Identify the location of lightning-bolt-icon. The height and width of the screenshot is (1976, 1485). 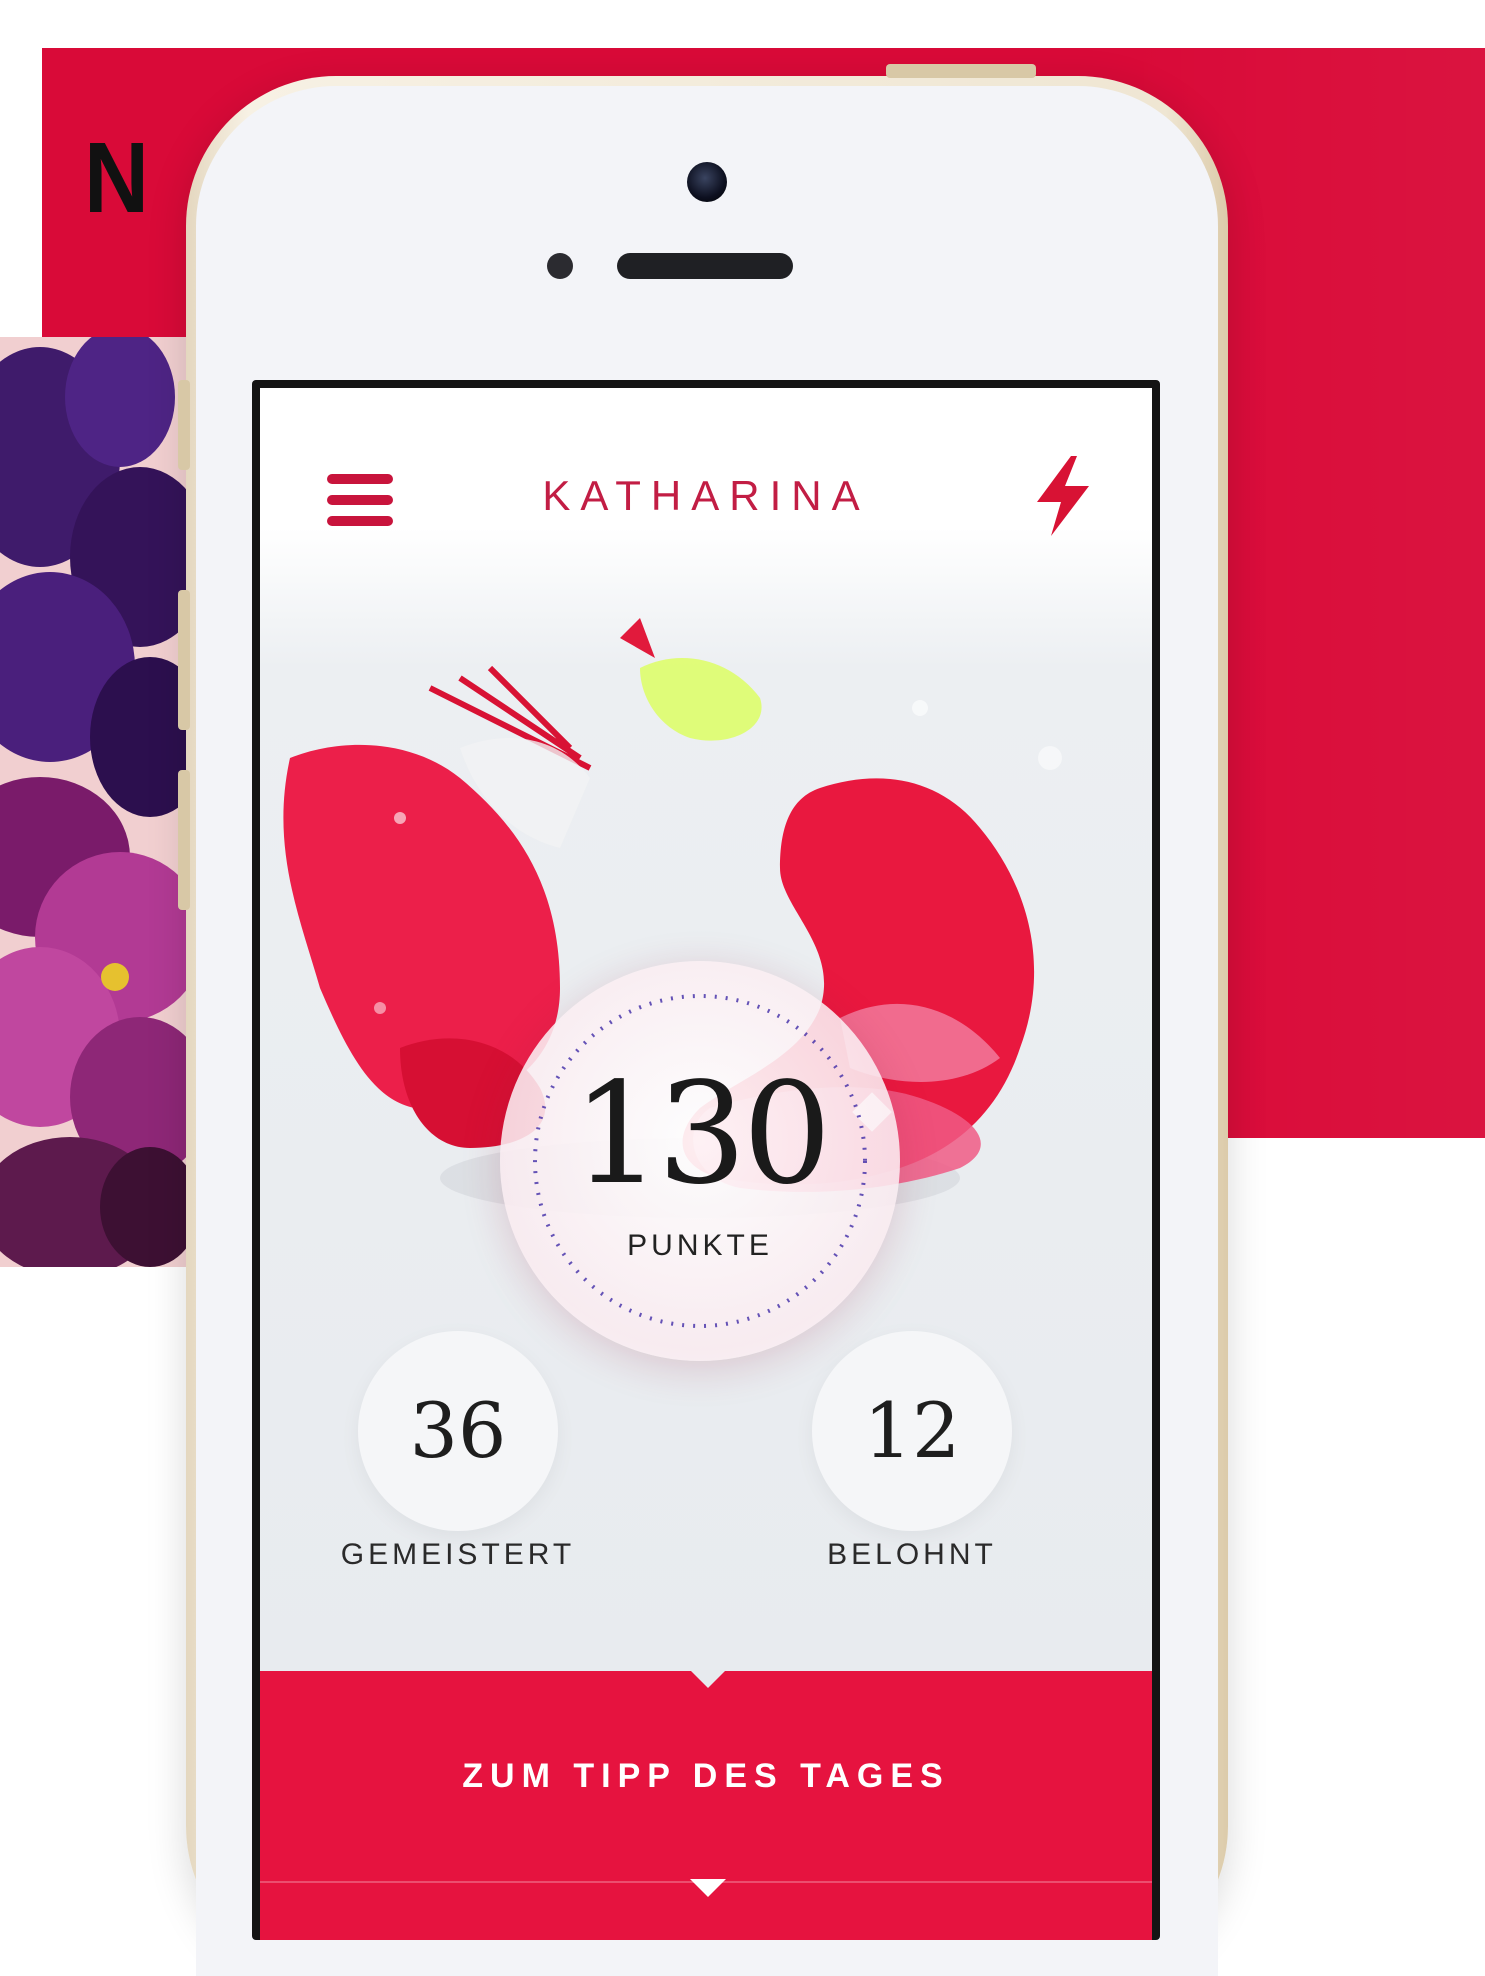
(1063, 496).